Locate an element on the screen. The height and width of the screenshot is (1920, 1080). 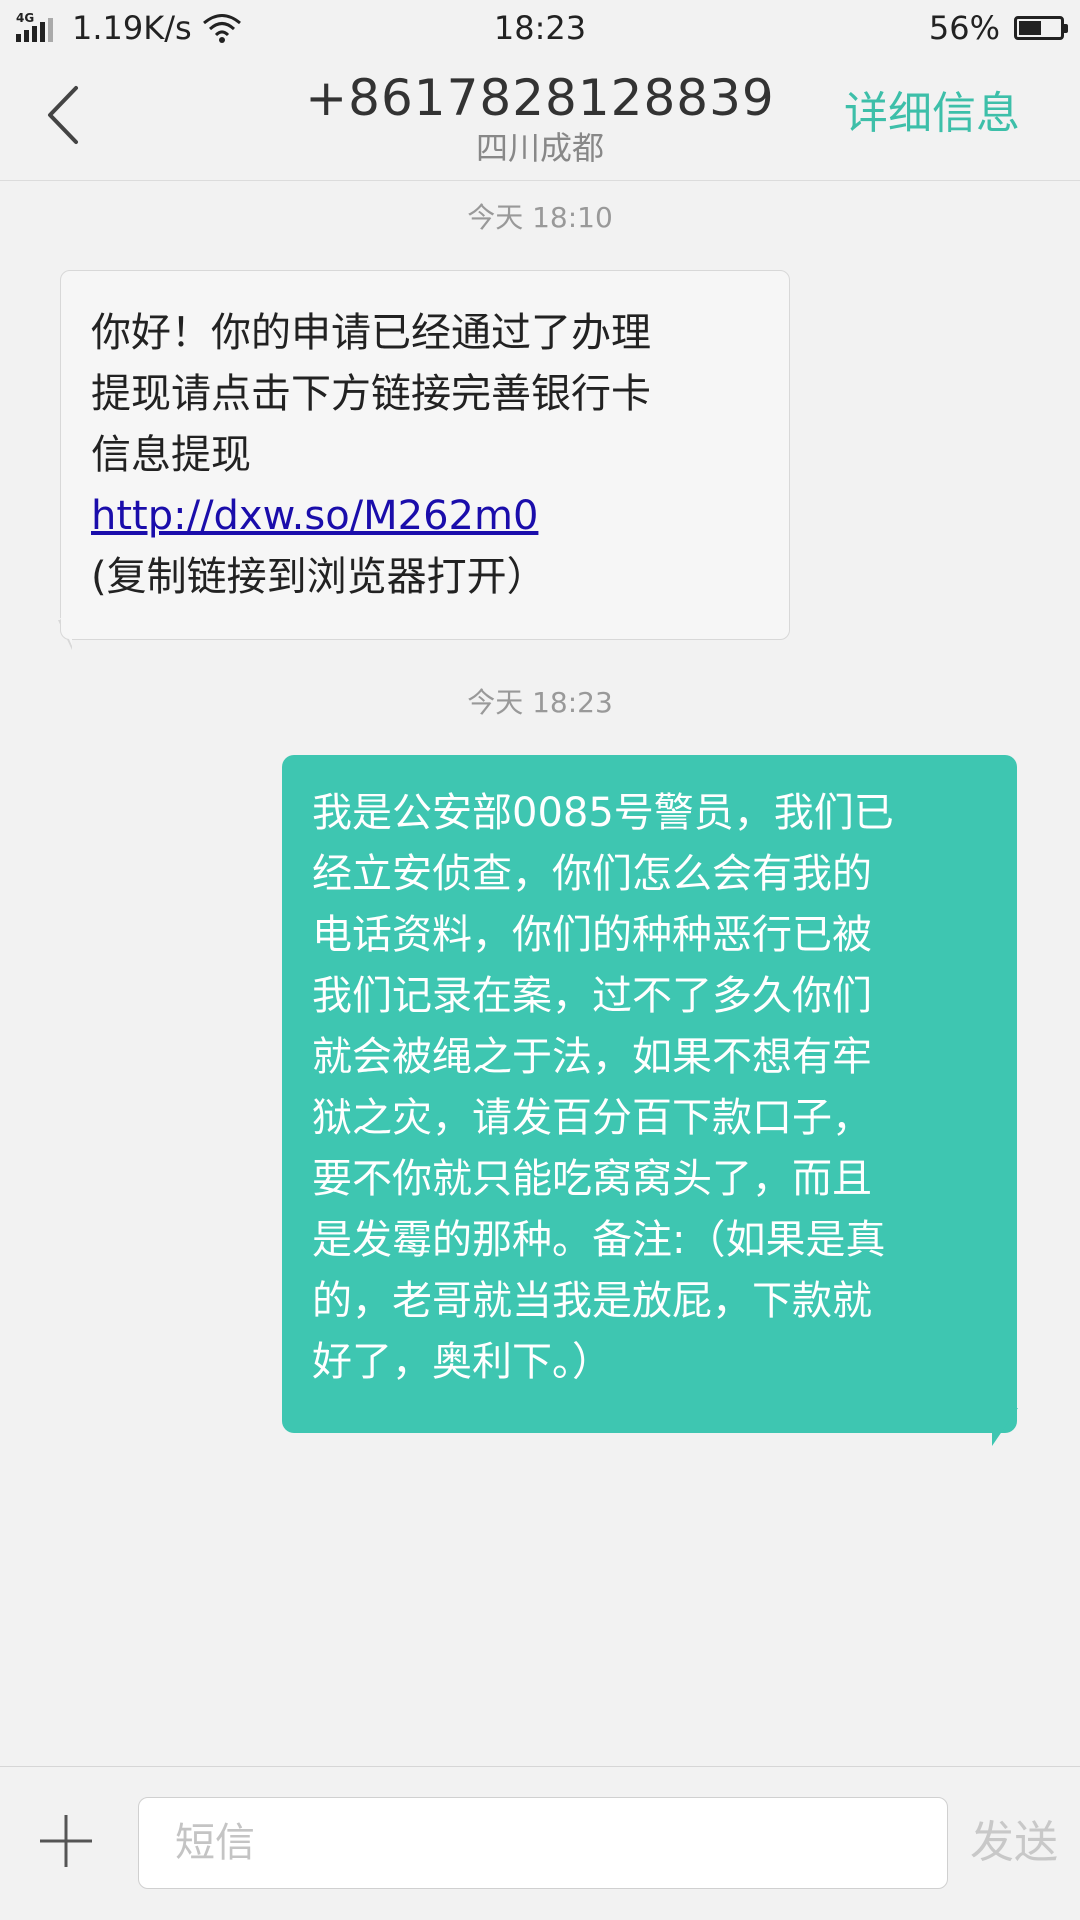
battery-level-fill is located at coordinates (1030, 28).